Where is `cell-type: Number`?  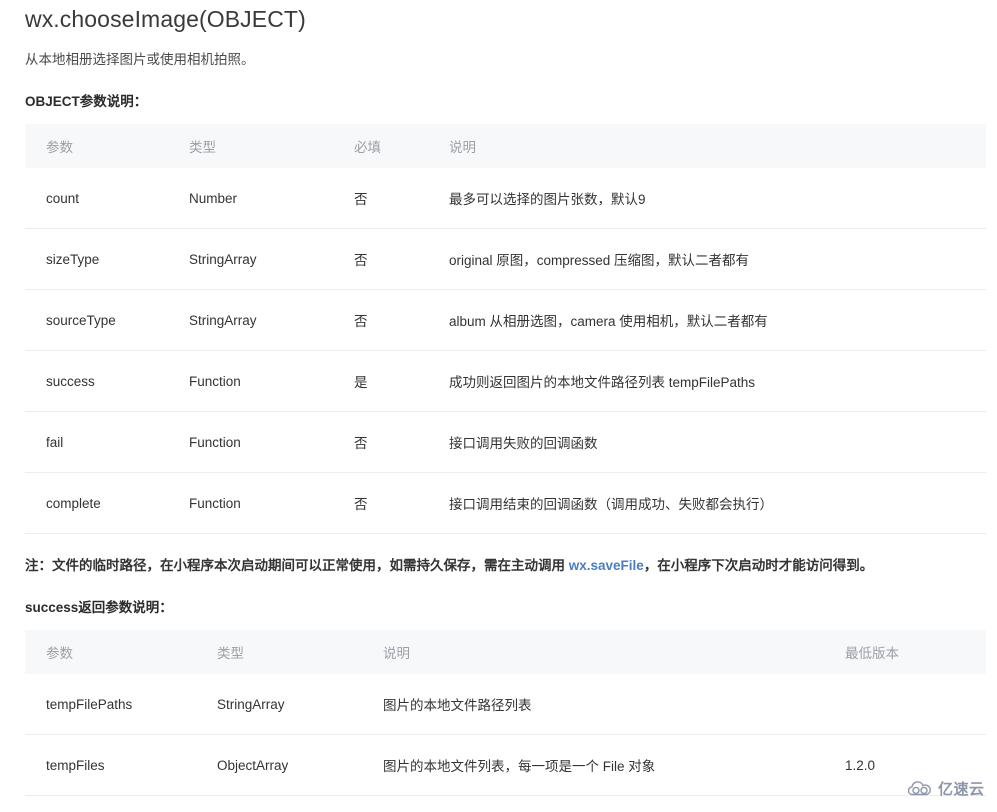 cell-type: Number is located at coordinates (213, 198).